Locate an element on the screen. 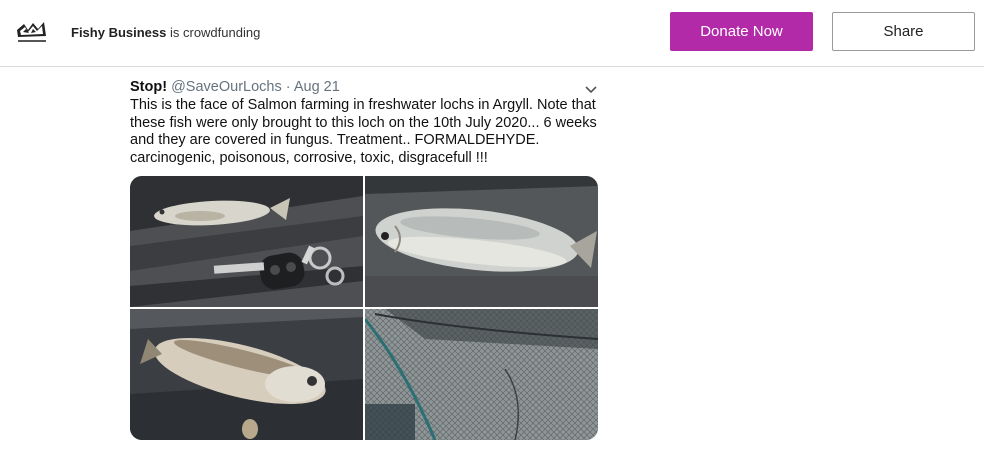 The image size is (984, 457). donate-now-button: Donate Now is located at coordinates (741, 31).